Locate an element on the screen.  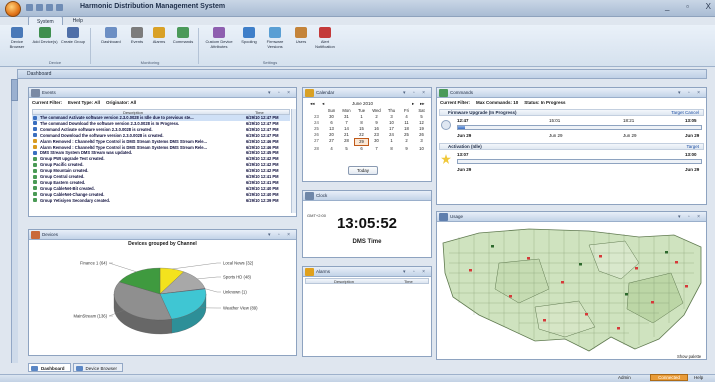
side-panel-toggle is located at coordinates (14, 90).